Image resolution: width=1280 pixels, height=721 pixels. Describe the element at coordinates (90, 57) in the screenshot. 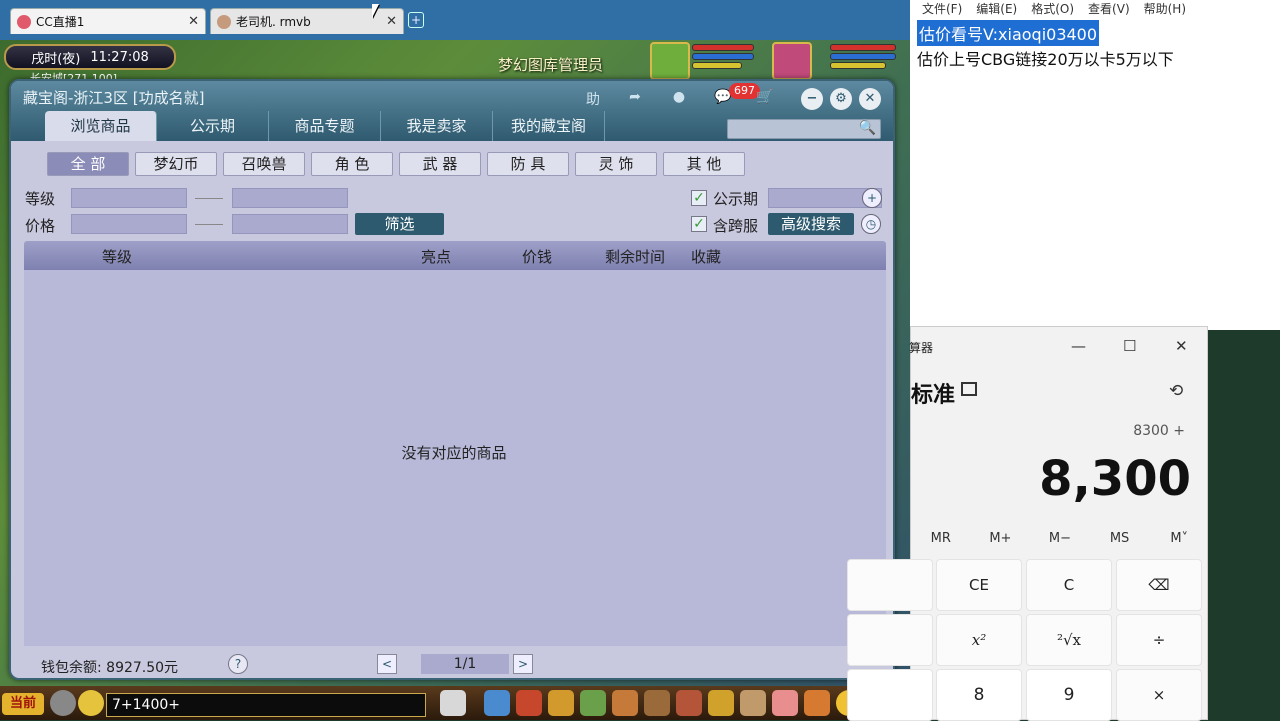

I see `game-clock: 戌时(夜) 11:27:08` at that location.